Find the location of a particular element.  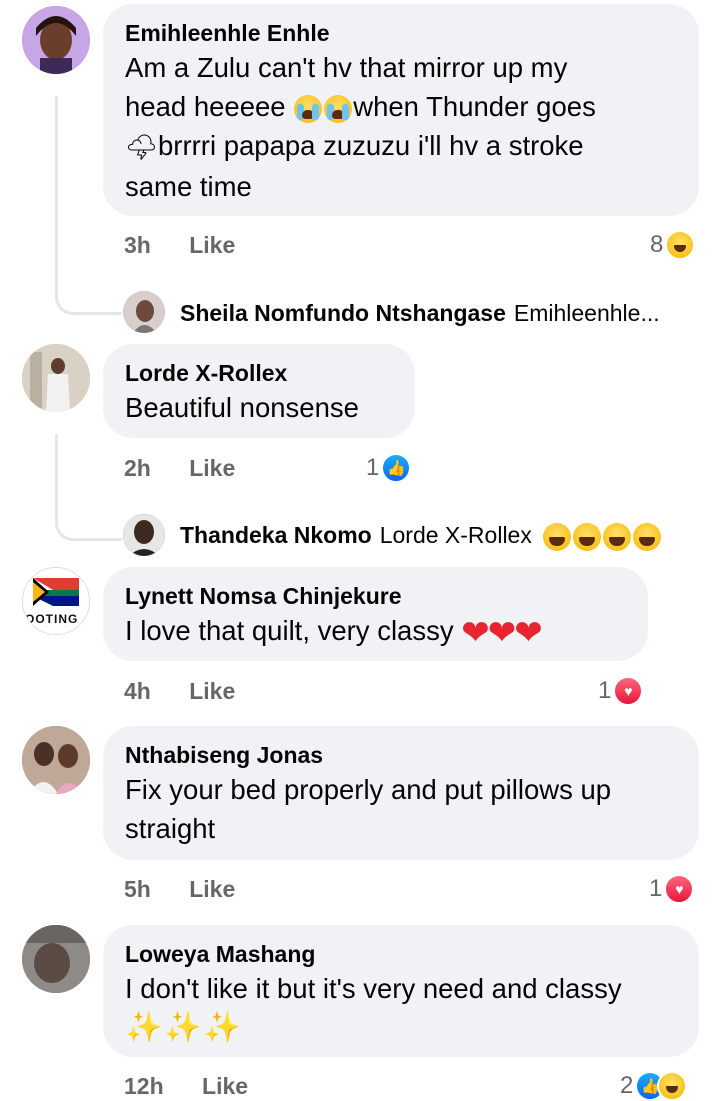

comment-meta: 2h Like is located at coordinates (179, 468).